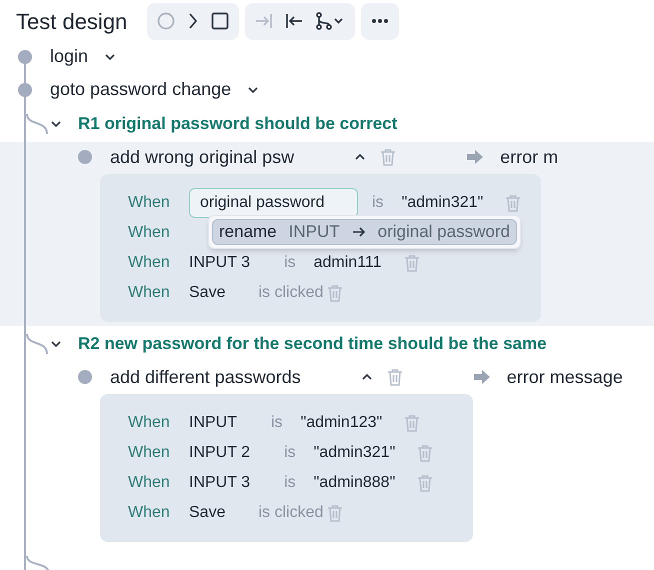 The image size is (654, 570). What do you see at coordinates (273, 203) in the screenshot?
I see `target-name-field: original password` at bounding box center [273, 203].